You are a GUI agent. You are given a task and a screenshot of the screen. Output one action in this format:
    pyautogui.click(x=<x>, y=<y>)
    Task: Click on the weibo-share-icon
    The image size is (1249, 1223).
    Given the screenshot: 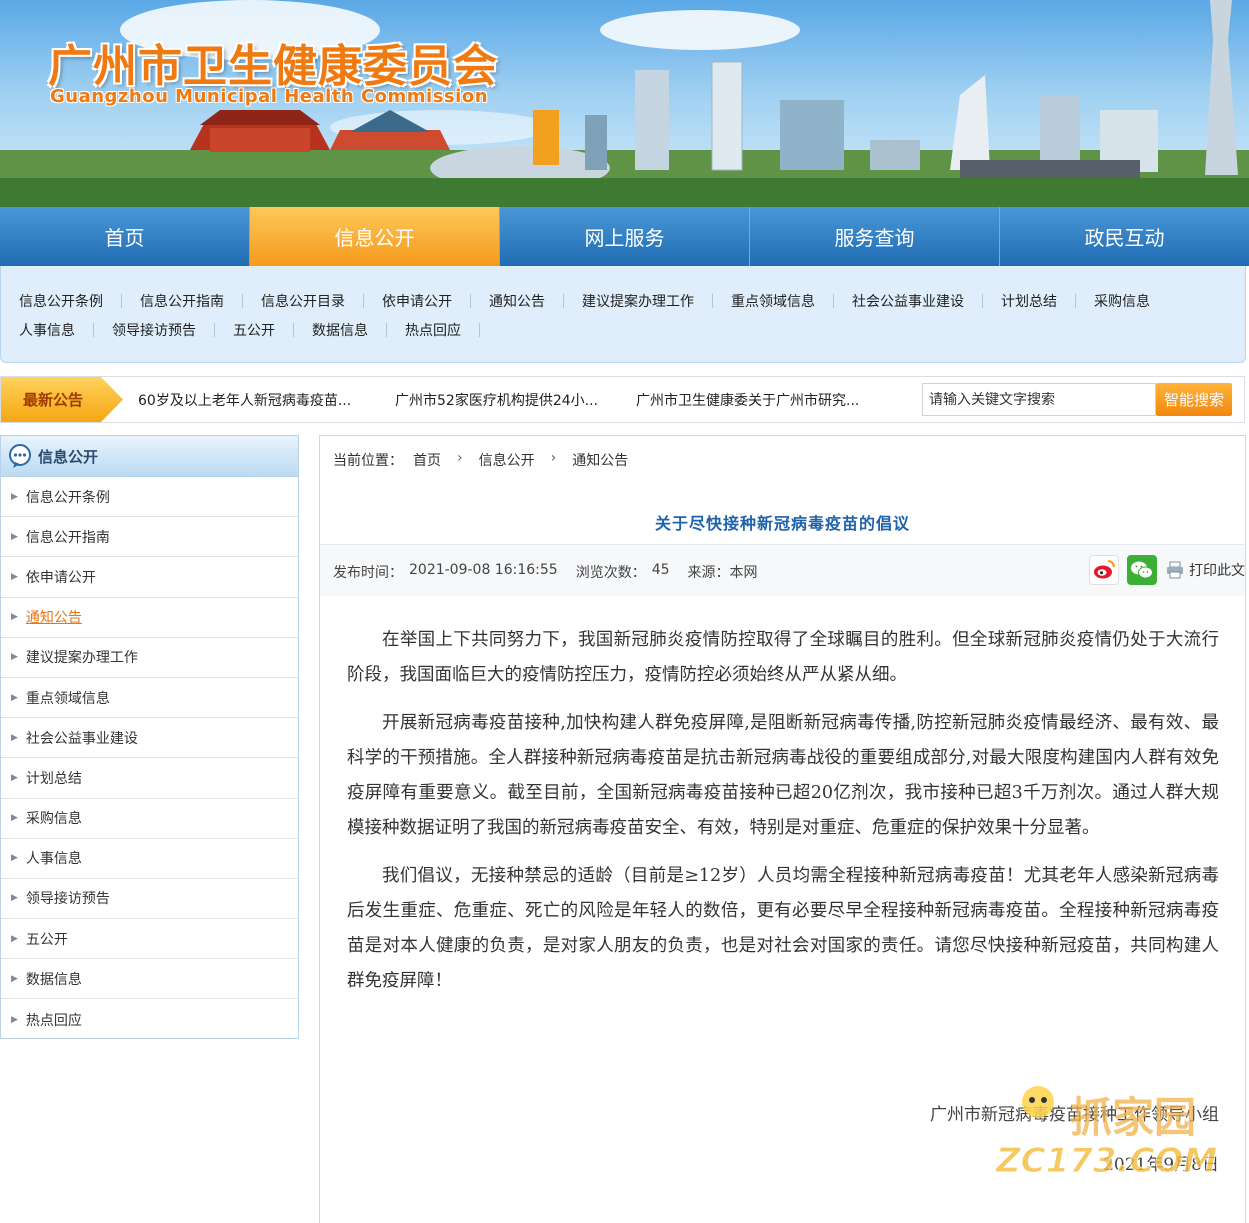 What is the action you would take?
    pyautogui.click(x=1104, y=570)
    